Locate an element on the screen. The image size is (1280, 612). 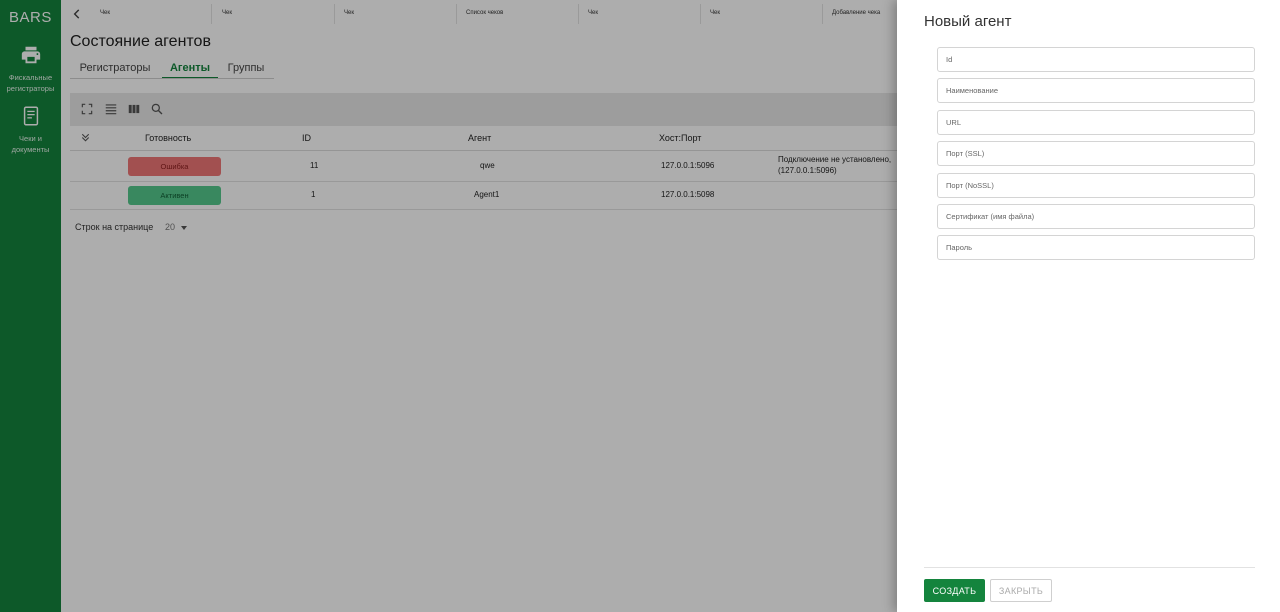
certificate-field is located at coordinates (1096, 216).